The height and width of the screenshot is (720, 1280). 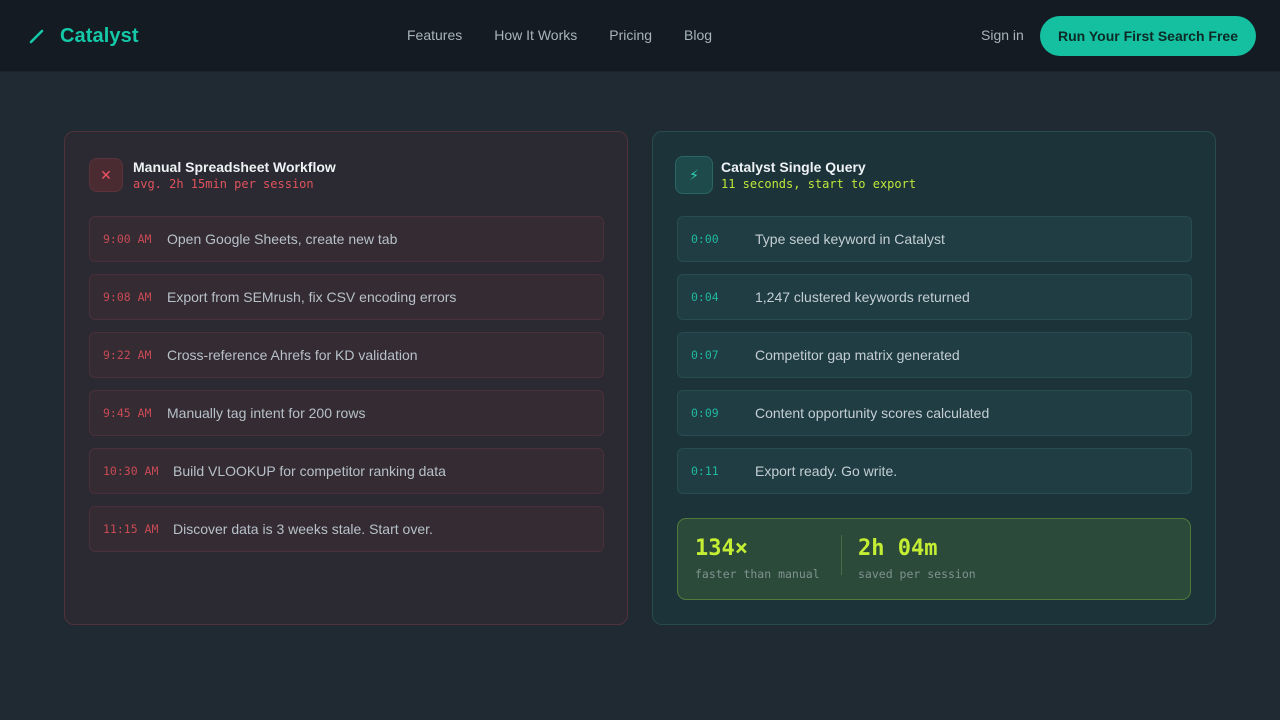 What do you see at coordinates (630, 35) in the screenshot?
I see `nav-link-pricing: Pricing` at bounding box center [630, 35].